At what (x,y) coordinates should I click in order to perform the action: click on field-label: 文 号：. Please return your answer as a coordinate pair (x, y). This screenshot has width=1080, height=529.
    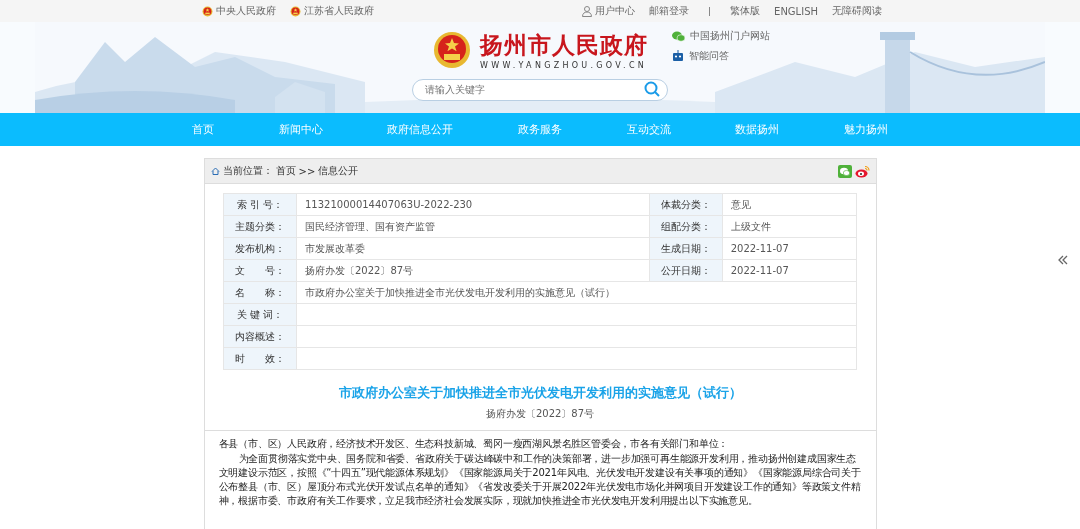
    Looking at the image, I should click on (260, 270).